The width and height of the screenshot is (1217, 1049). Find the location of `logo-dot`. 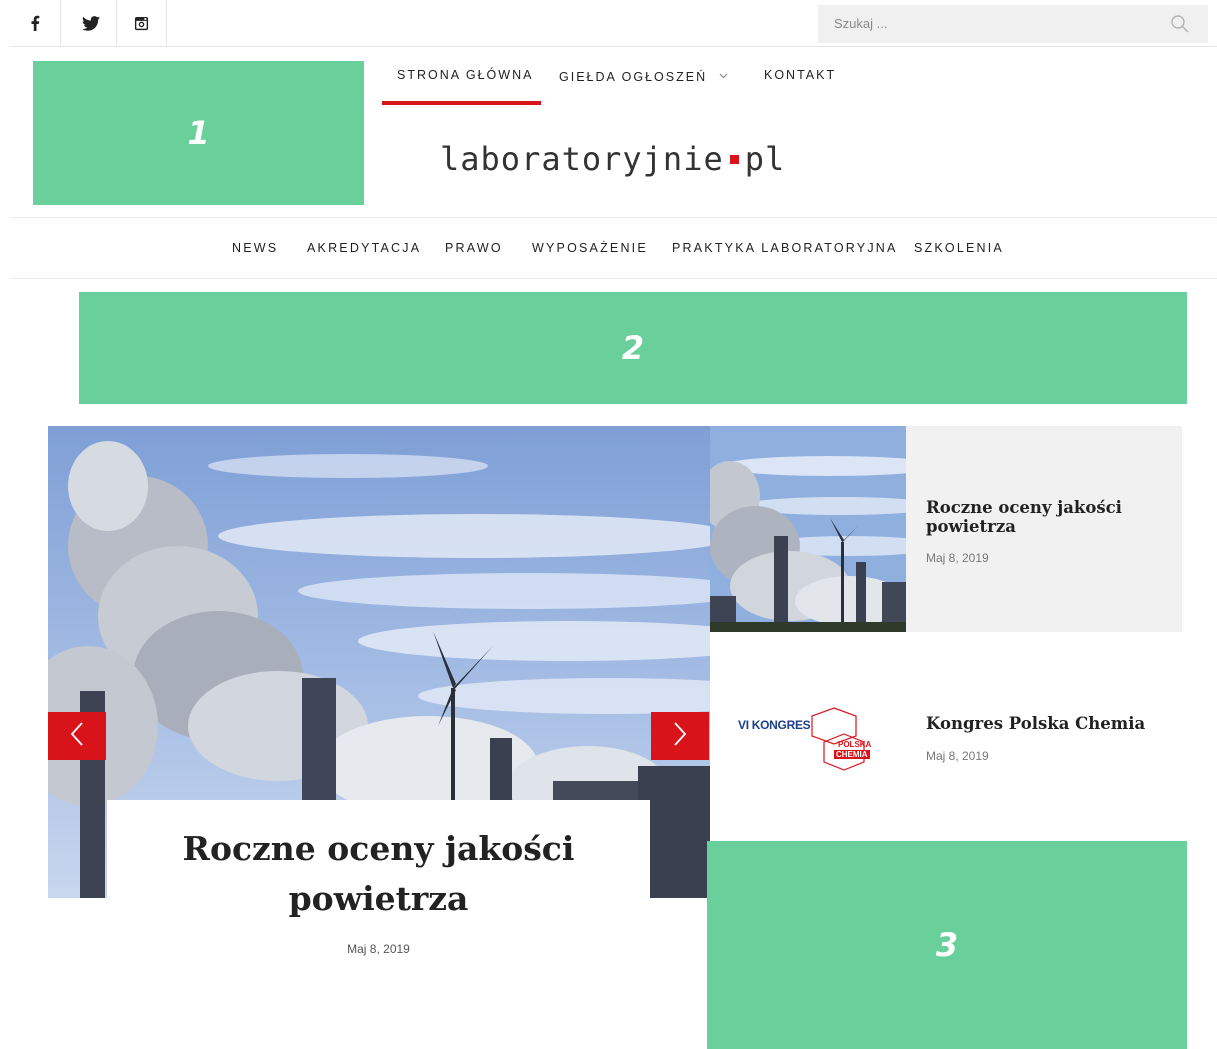

logo-dot is located at coordinates (734, 159).